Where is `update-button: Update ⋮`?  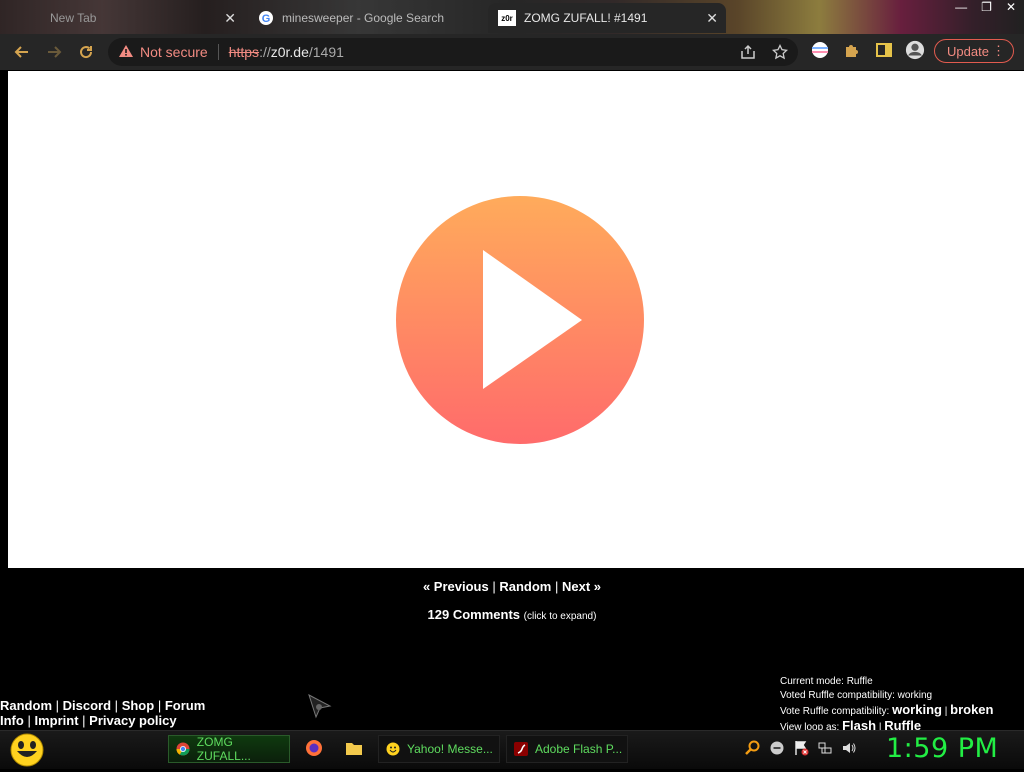
update-button: Update ⋮ is located at coordinates (974, 51).